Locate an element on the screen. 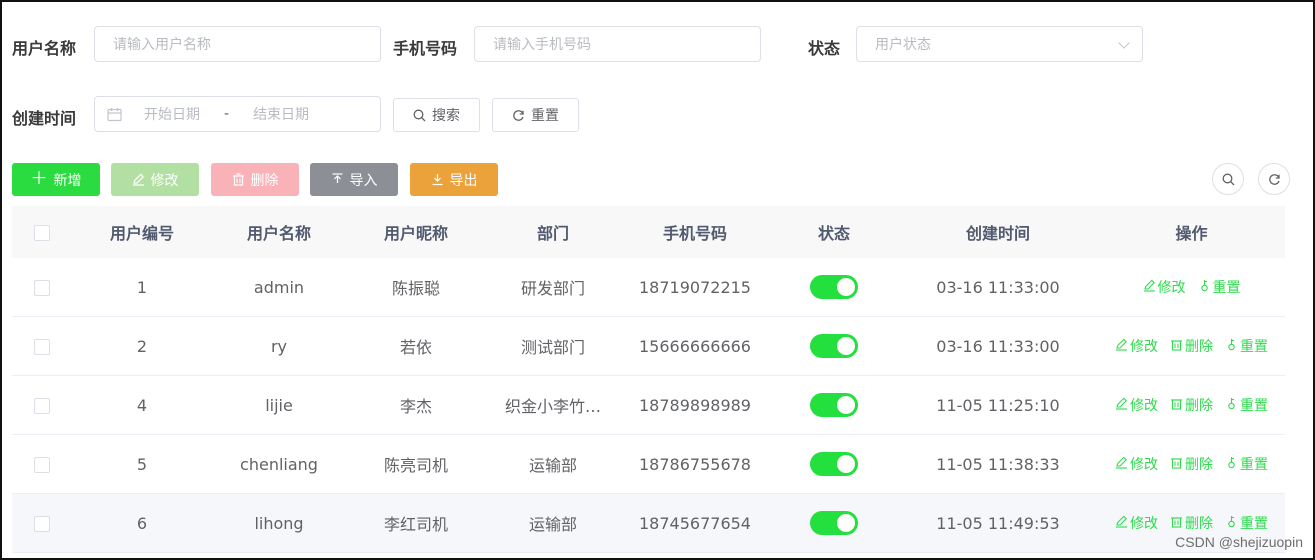 Image resolution: width=1315 pixels, height=560 pixels. status-label: 状态 is located at coordinates (824, 48).